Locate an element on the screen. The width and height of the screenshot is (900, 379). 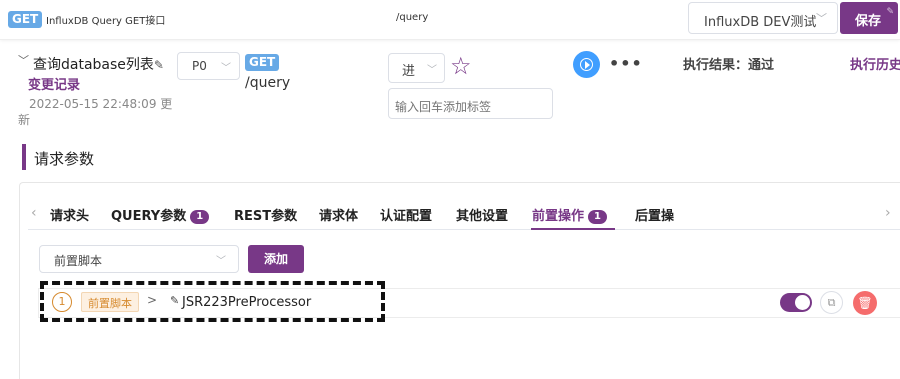
tab-post-ops: 后置操 is located at coordinates (654, 214).